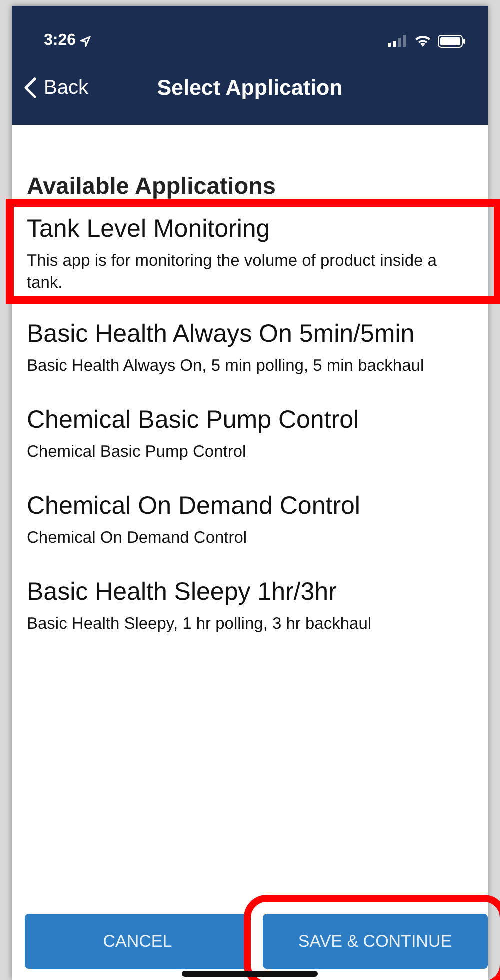 This screenshot has width=500, height=980. I want to click on application-name: Chemical On Demand Control, so click(194, 506).